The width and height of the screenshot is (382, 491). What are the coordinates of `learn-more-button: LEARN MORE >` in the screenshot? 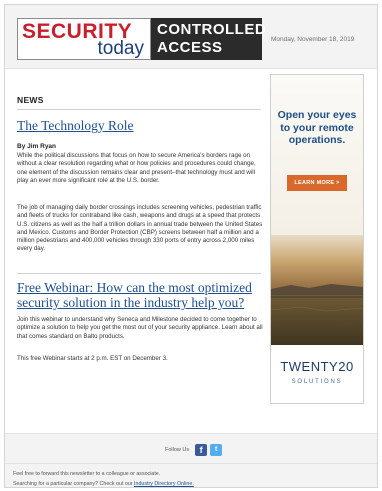 It's located at (317, 183).